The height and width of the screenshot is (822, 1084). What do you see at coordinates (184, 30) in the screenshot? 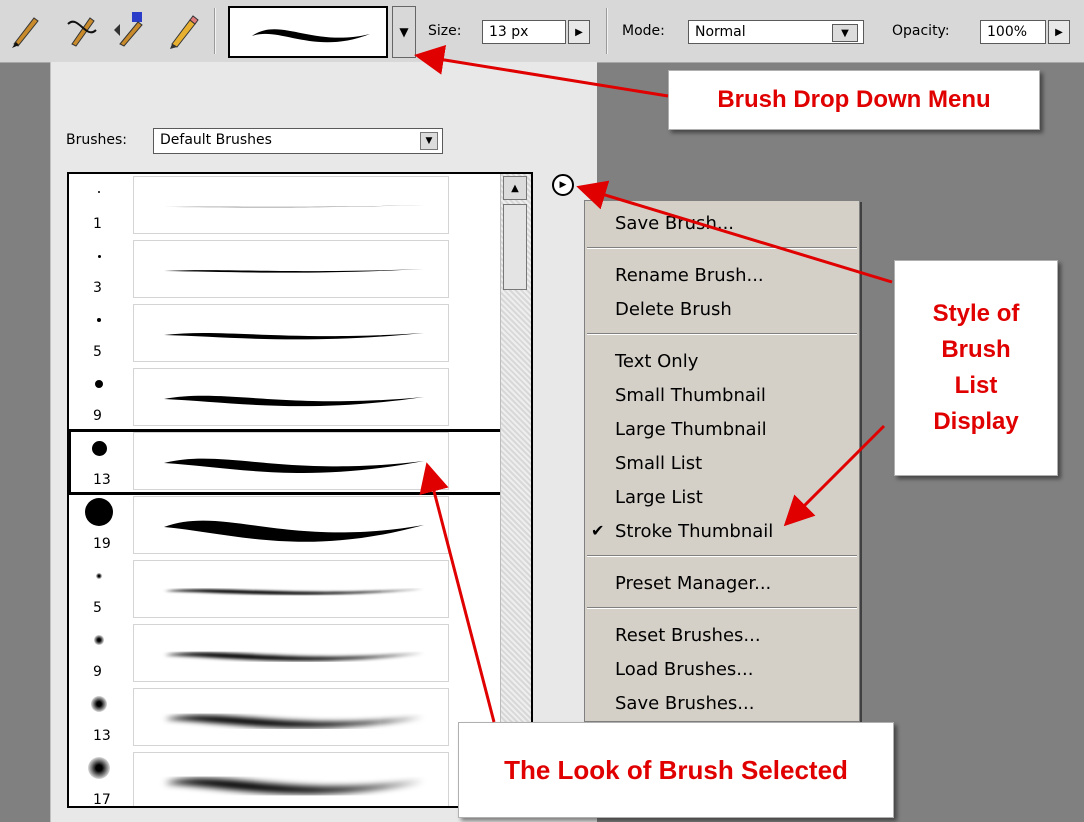
I see `pencil-tool-icon` at bounding box center [184, 30].